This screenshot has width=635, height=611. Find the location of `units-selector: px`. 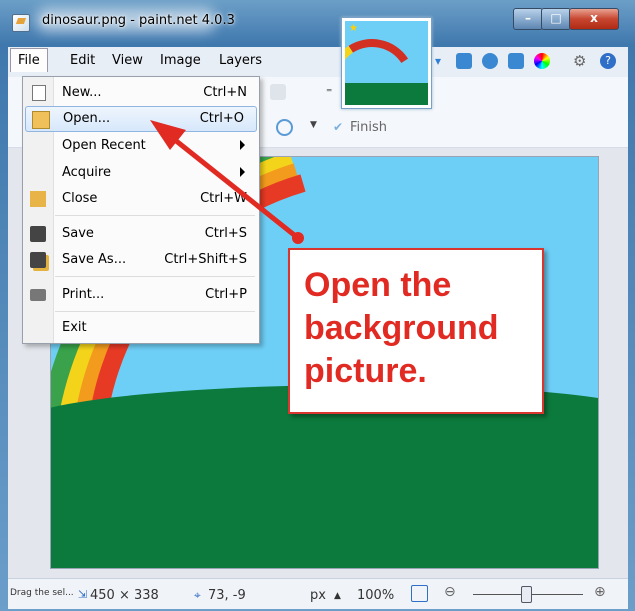

units-selector: px is located at coordinates (318, 595).